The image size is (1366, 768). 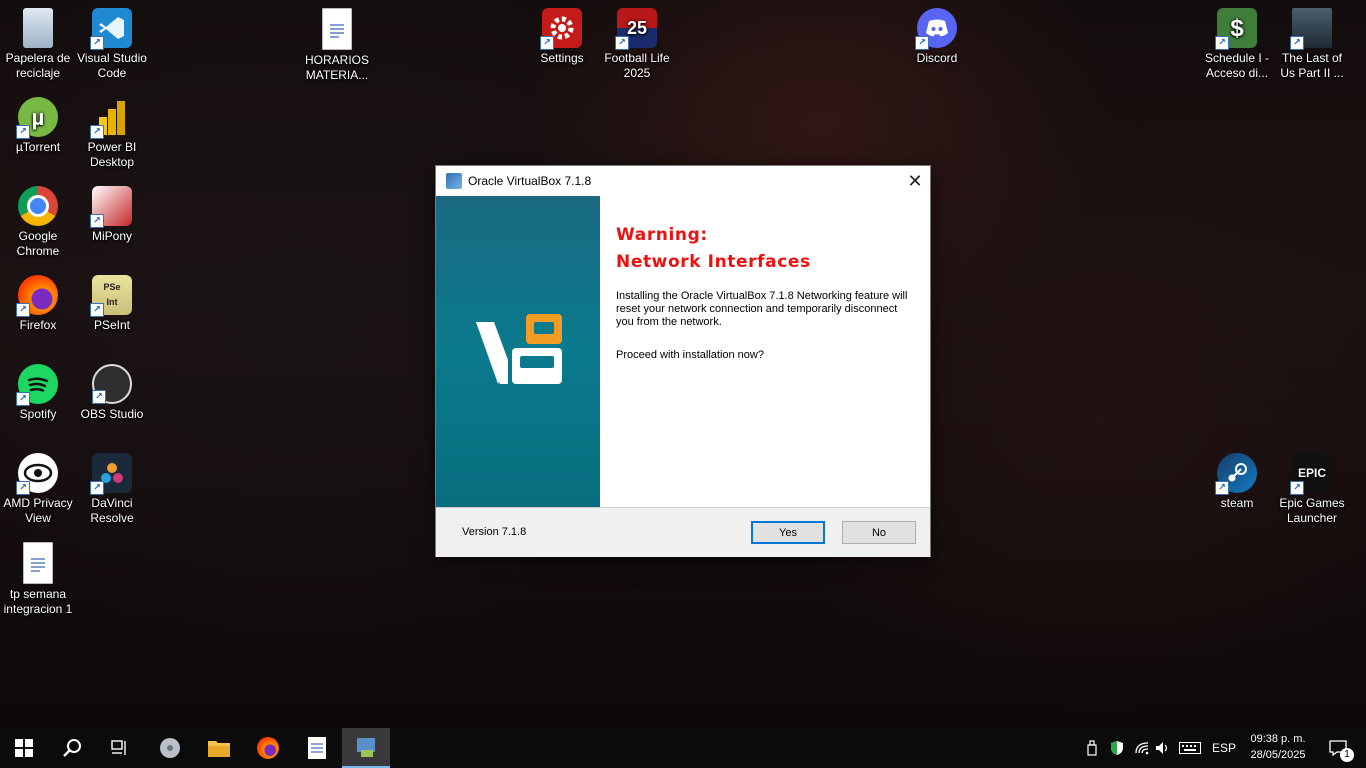 What do you see at coordinates (637, 65) in the screenshot?
I see `desktop-icon-label: Football Life 2025` at bounding box center [637, 65].